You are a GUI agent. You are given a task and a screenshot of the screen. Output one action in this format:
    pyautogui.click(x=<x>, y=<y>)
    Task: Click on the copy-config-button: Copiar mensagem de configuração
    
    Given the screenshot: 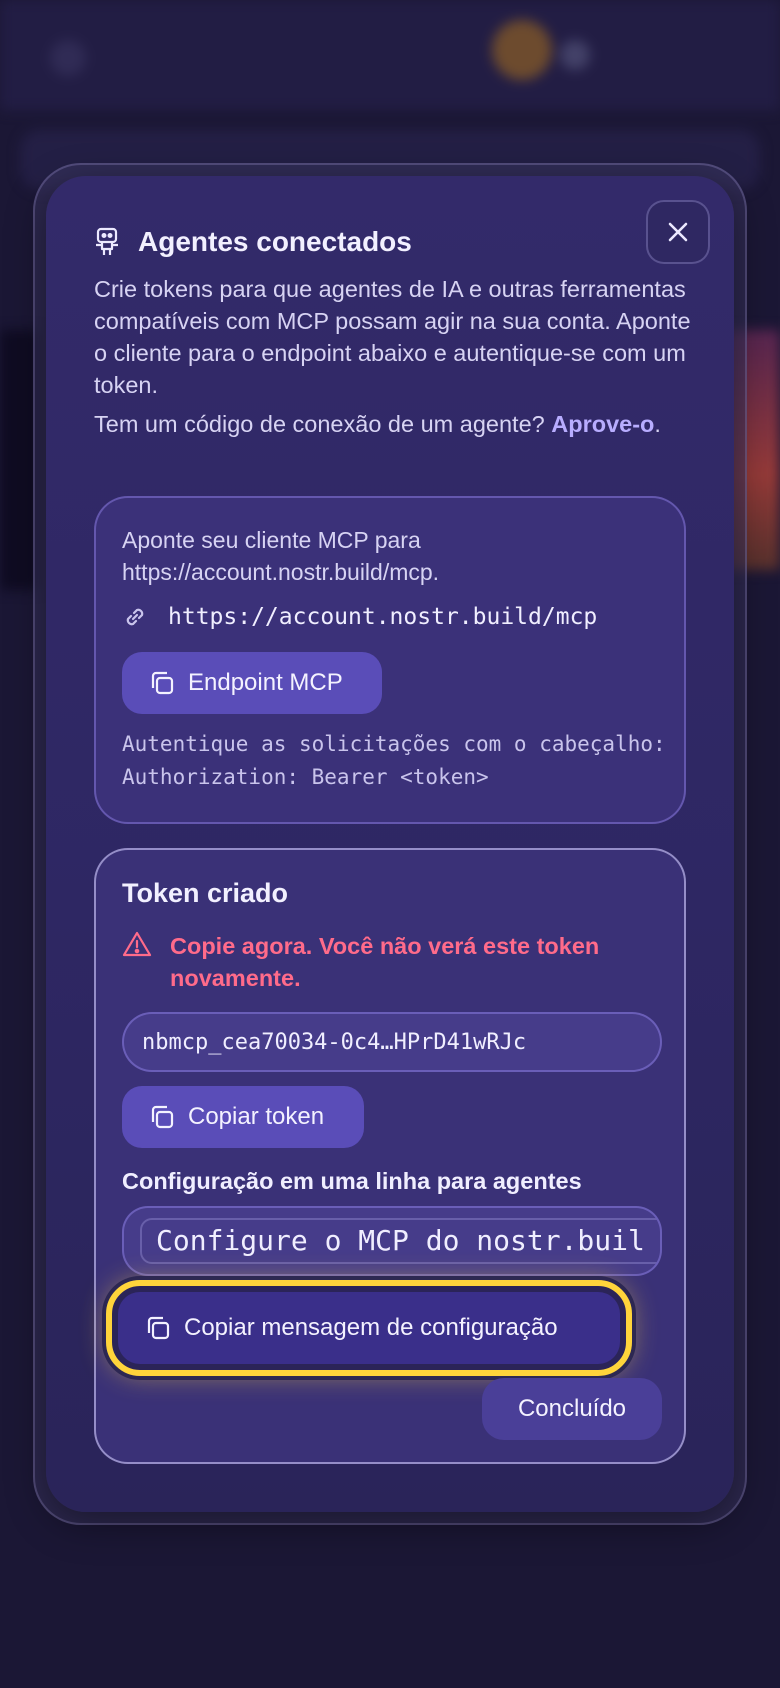 What is the action you would take?
    pyautogui.click(x=369, y=1328)
    